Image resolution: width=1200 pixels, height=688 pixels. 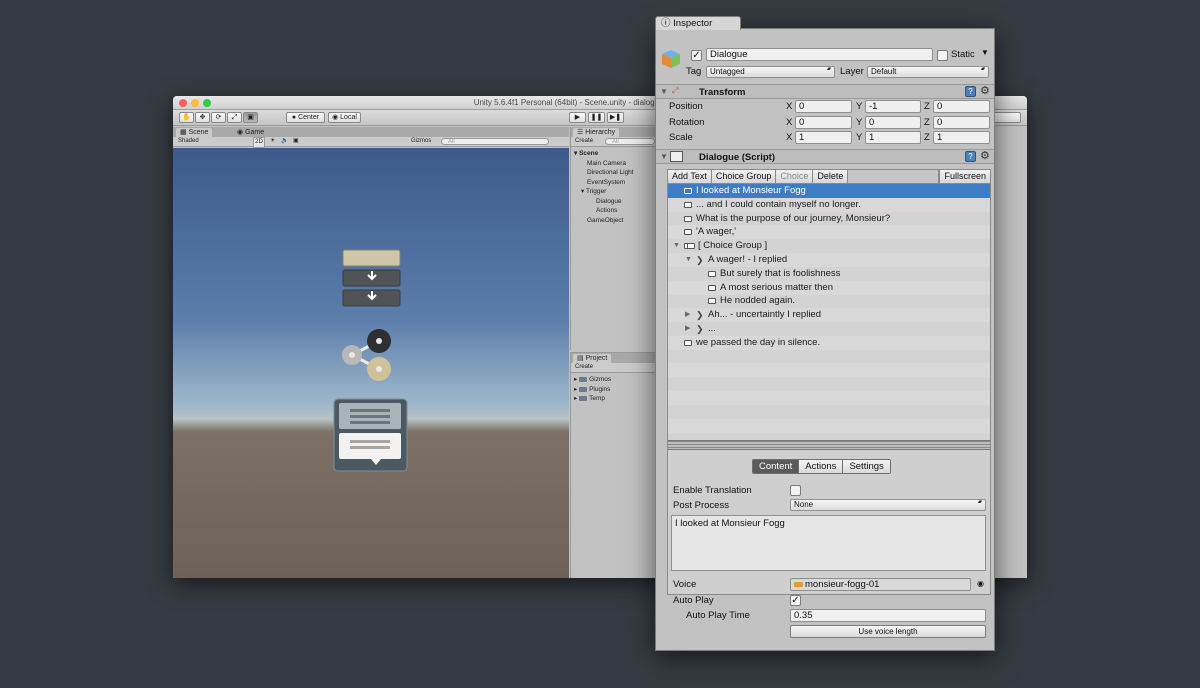 What do you see at coordinates (666, 23) in the screenshot?
I see `info-icon: ⓘ` at bounding box center [666, 23].